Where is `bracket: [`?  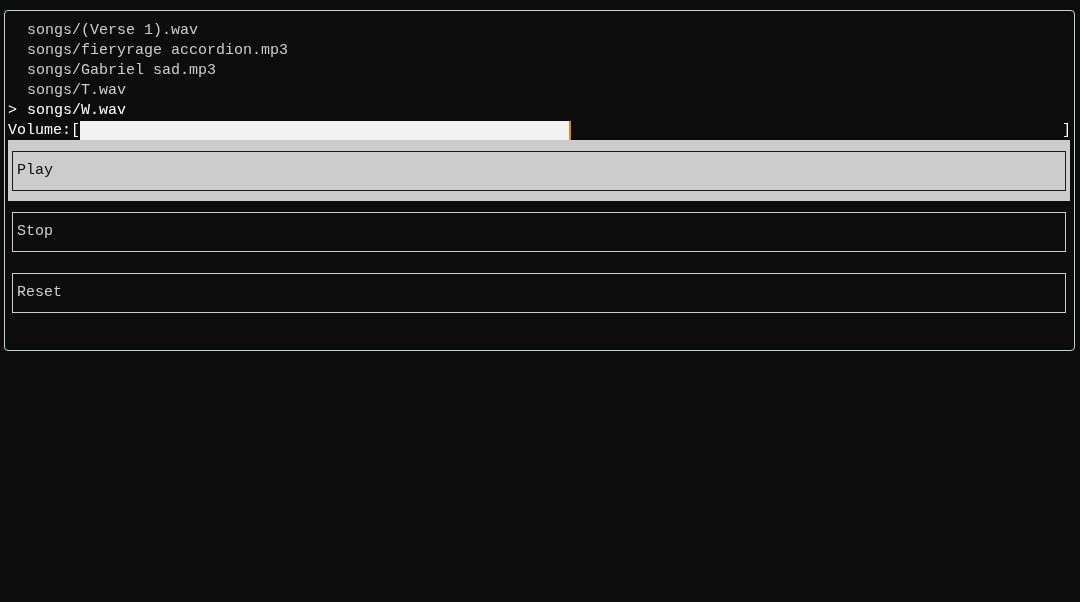
bracket: [ is located at coordinates (76, 130).